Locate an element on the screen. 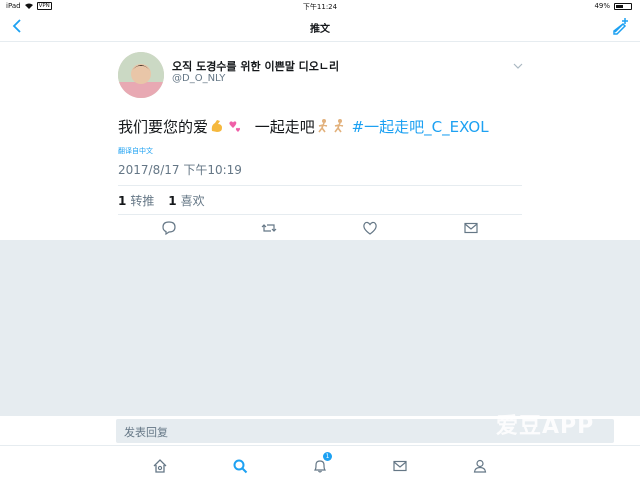  search-icon is located at coordinates (240, 466).